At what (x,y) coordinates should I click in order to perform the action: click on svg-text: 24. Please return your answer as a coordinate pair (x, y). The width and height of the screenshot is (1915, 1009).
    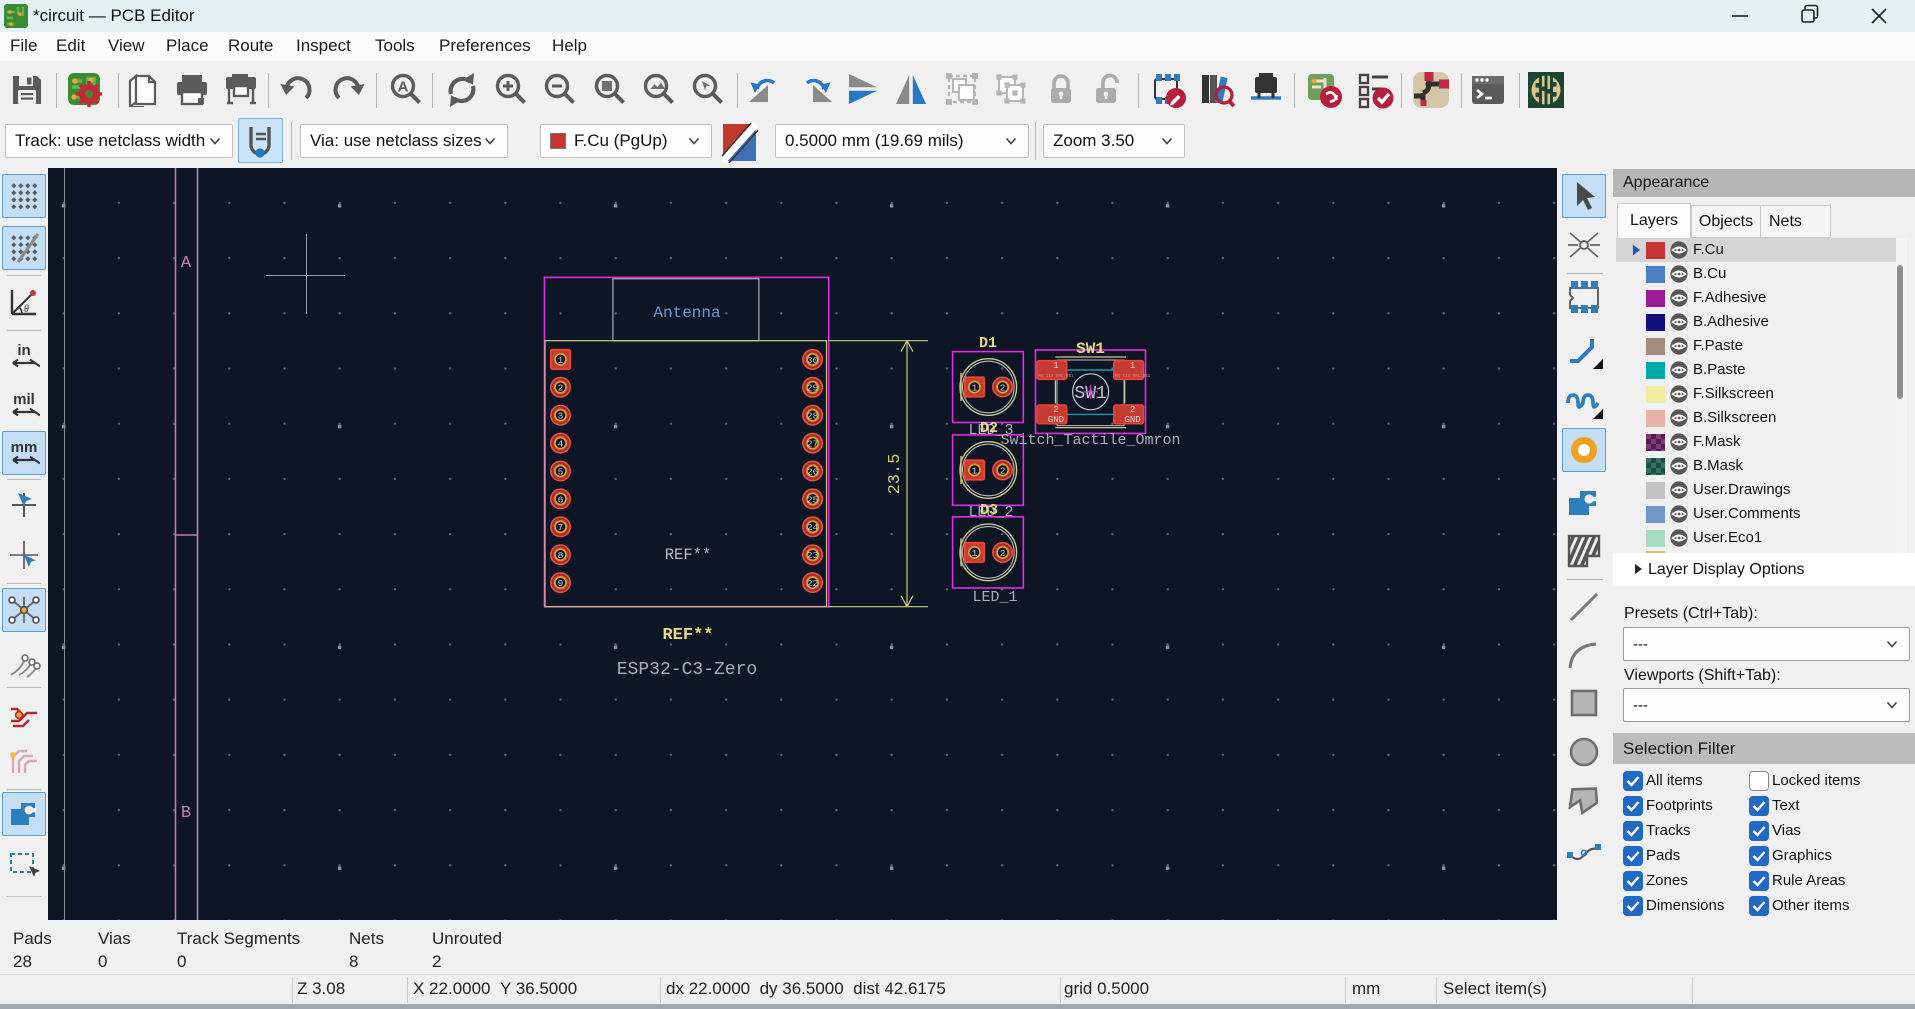
    Looking at the image, I should click on (813, 527).